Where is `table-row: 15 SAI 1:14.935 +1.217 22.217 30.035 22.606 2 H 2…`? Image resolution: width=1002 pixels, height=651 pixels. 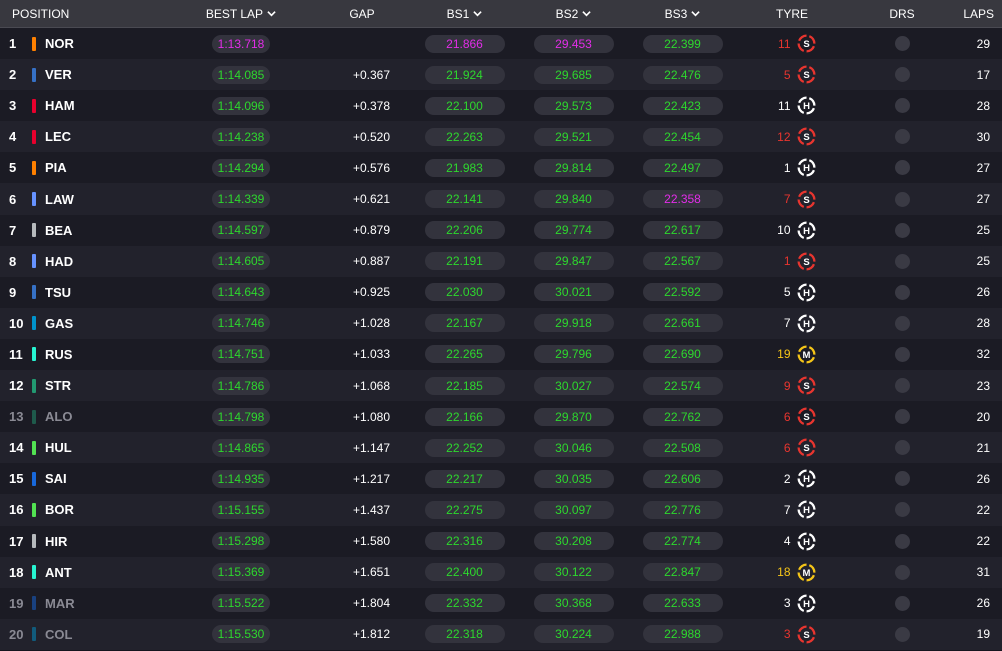 table-row: 15 SAI 1:14.935 +1.217 22.217 30.035 22.606 2 H 2… is located at coordinates (501, 479).